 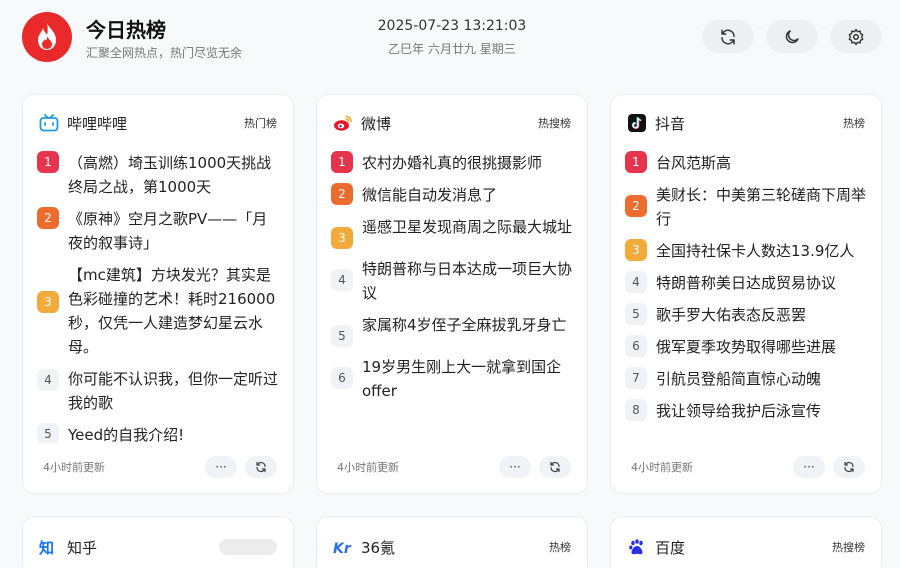 What do you see at coordinates (637, 547) in the screenshot?
I see `baidu-paw-icon` at bounding box center [637, 547].